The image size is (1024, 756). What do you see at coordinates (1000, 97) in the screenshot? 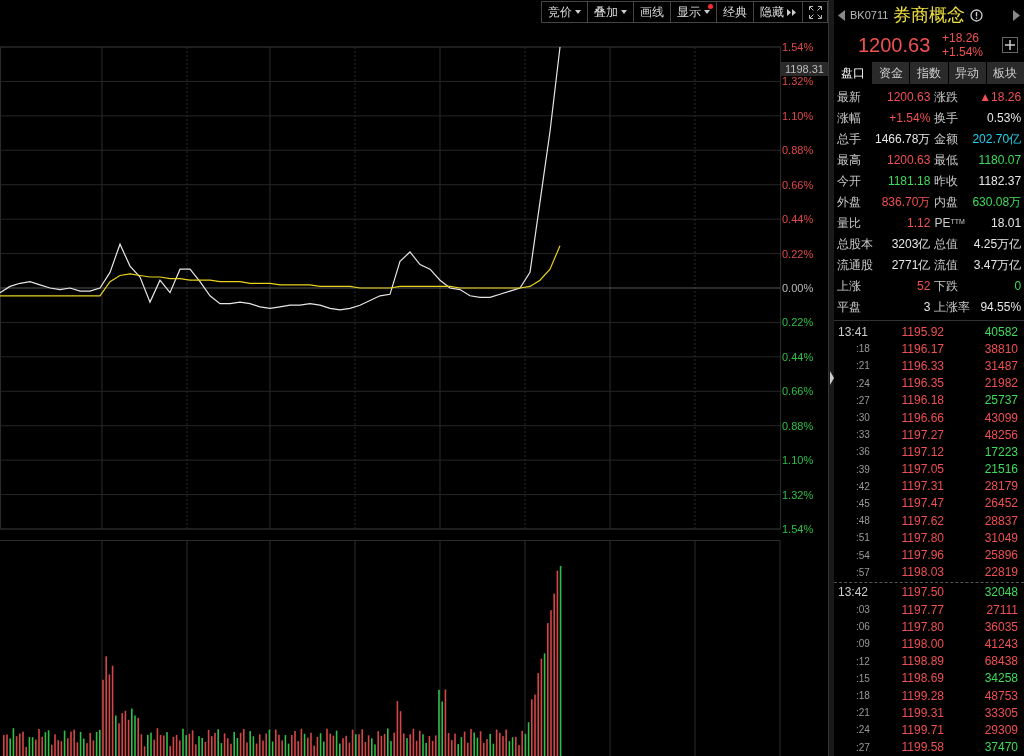
I see `stat-value: ▲18.26` at bounding box center [1000, 97].